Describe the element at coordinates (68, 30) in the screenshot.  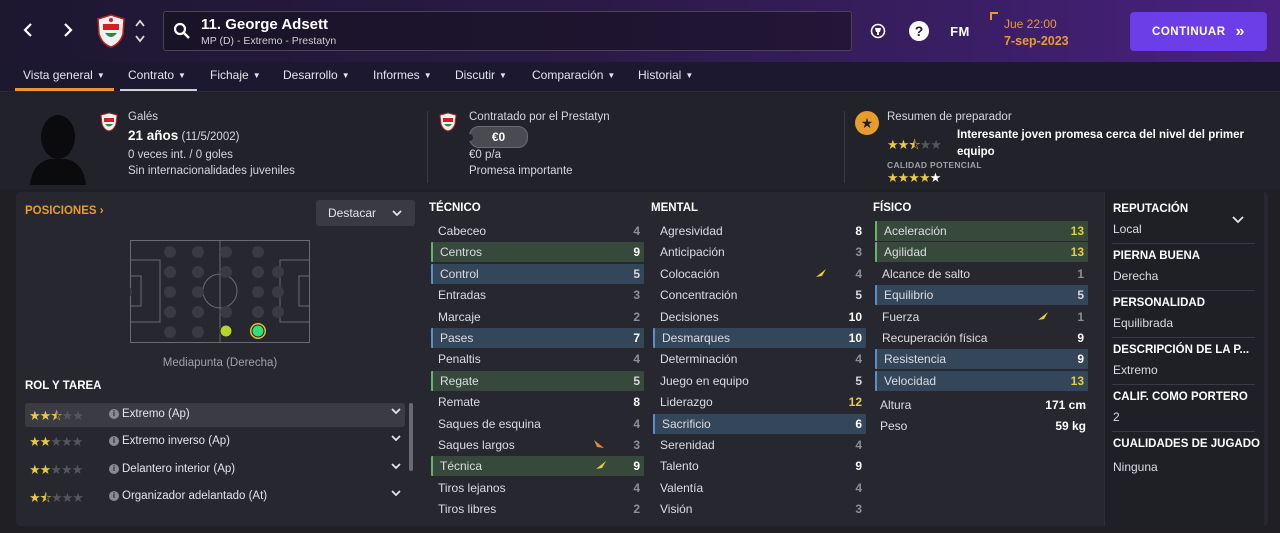
I see `forward-arrow-icon` at that location.